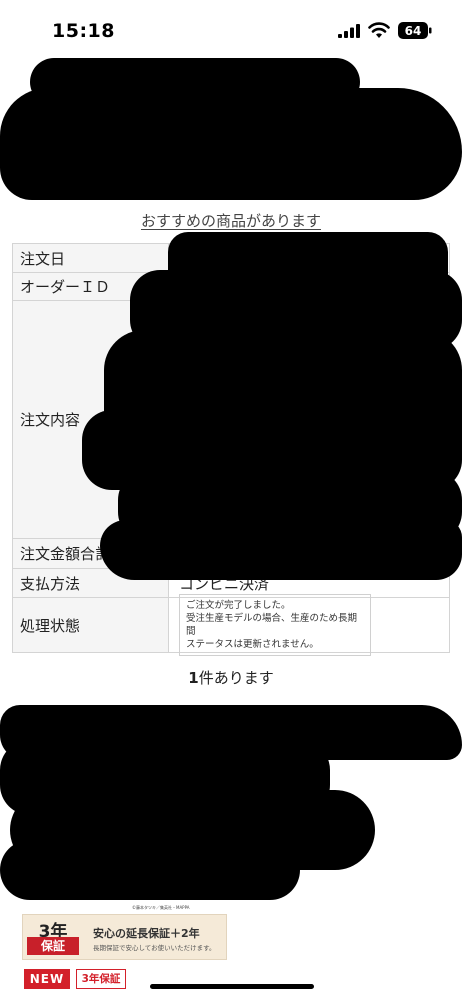  I want to click on status-time: 15:18, so click(83, 31).